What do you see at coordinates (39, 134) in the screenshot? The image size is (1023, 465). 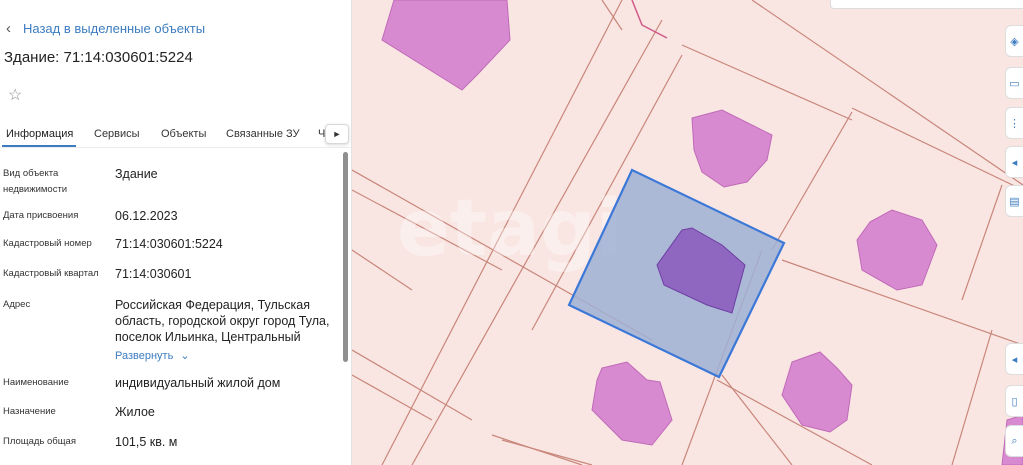 I see `tab-information: Информация` at bounding box center [39, 134].